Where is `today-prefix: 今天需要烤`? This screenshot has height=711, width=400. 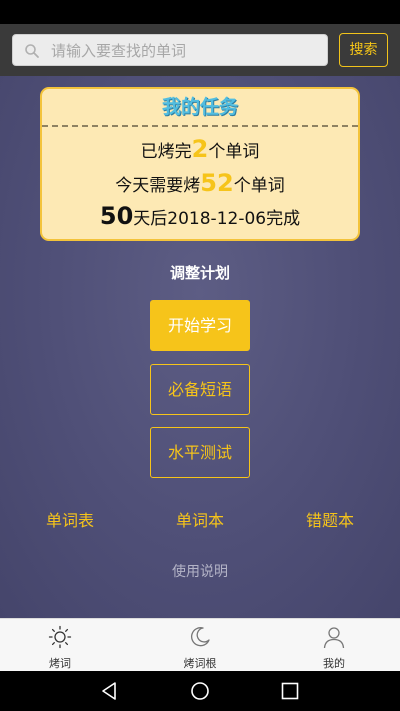
today-prefix: 今天需要烤 is located at coordinates (158, 186).